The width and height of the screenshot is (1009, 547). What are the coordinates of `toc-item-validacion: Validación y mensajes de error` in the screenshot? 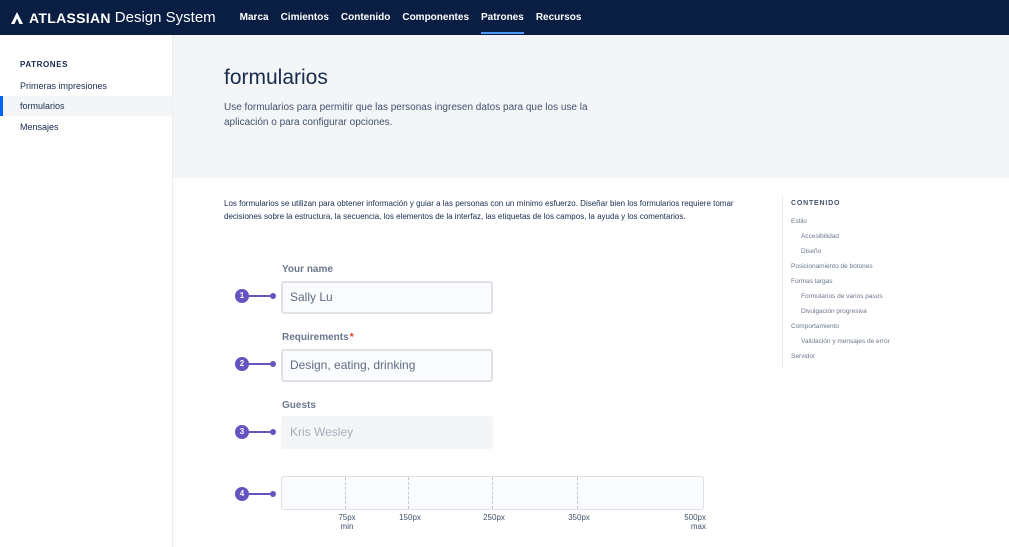 It's located at (845, 341).